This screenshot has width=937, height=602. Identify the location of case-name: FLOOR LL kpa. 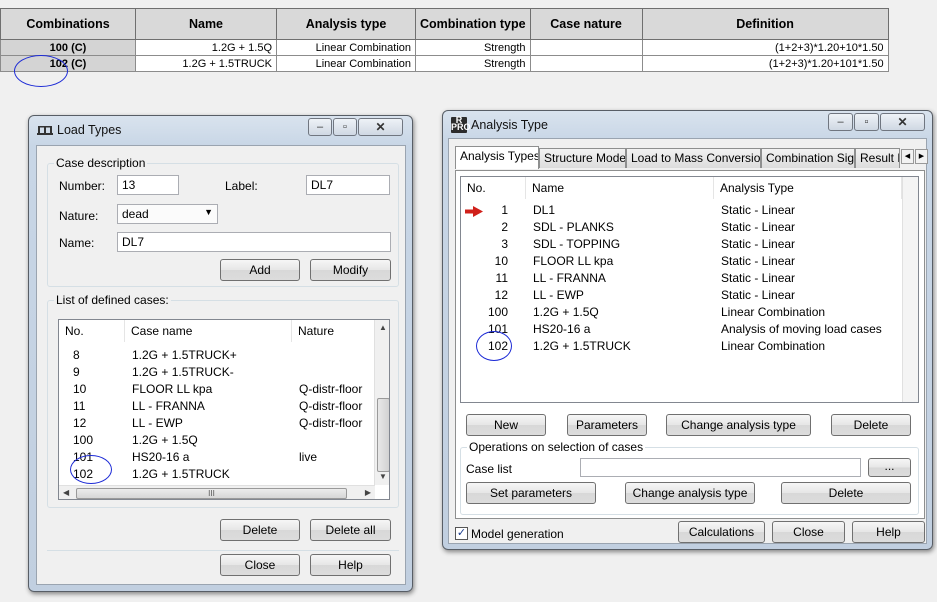
(172, 389).